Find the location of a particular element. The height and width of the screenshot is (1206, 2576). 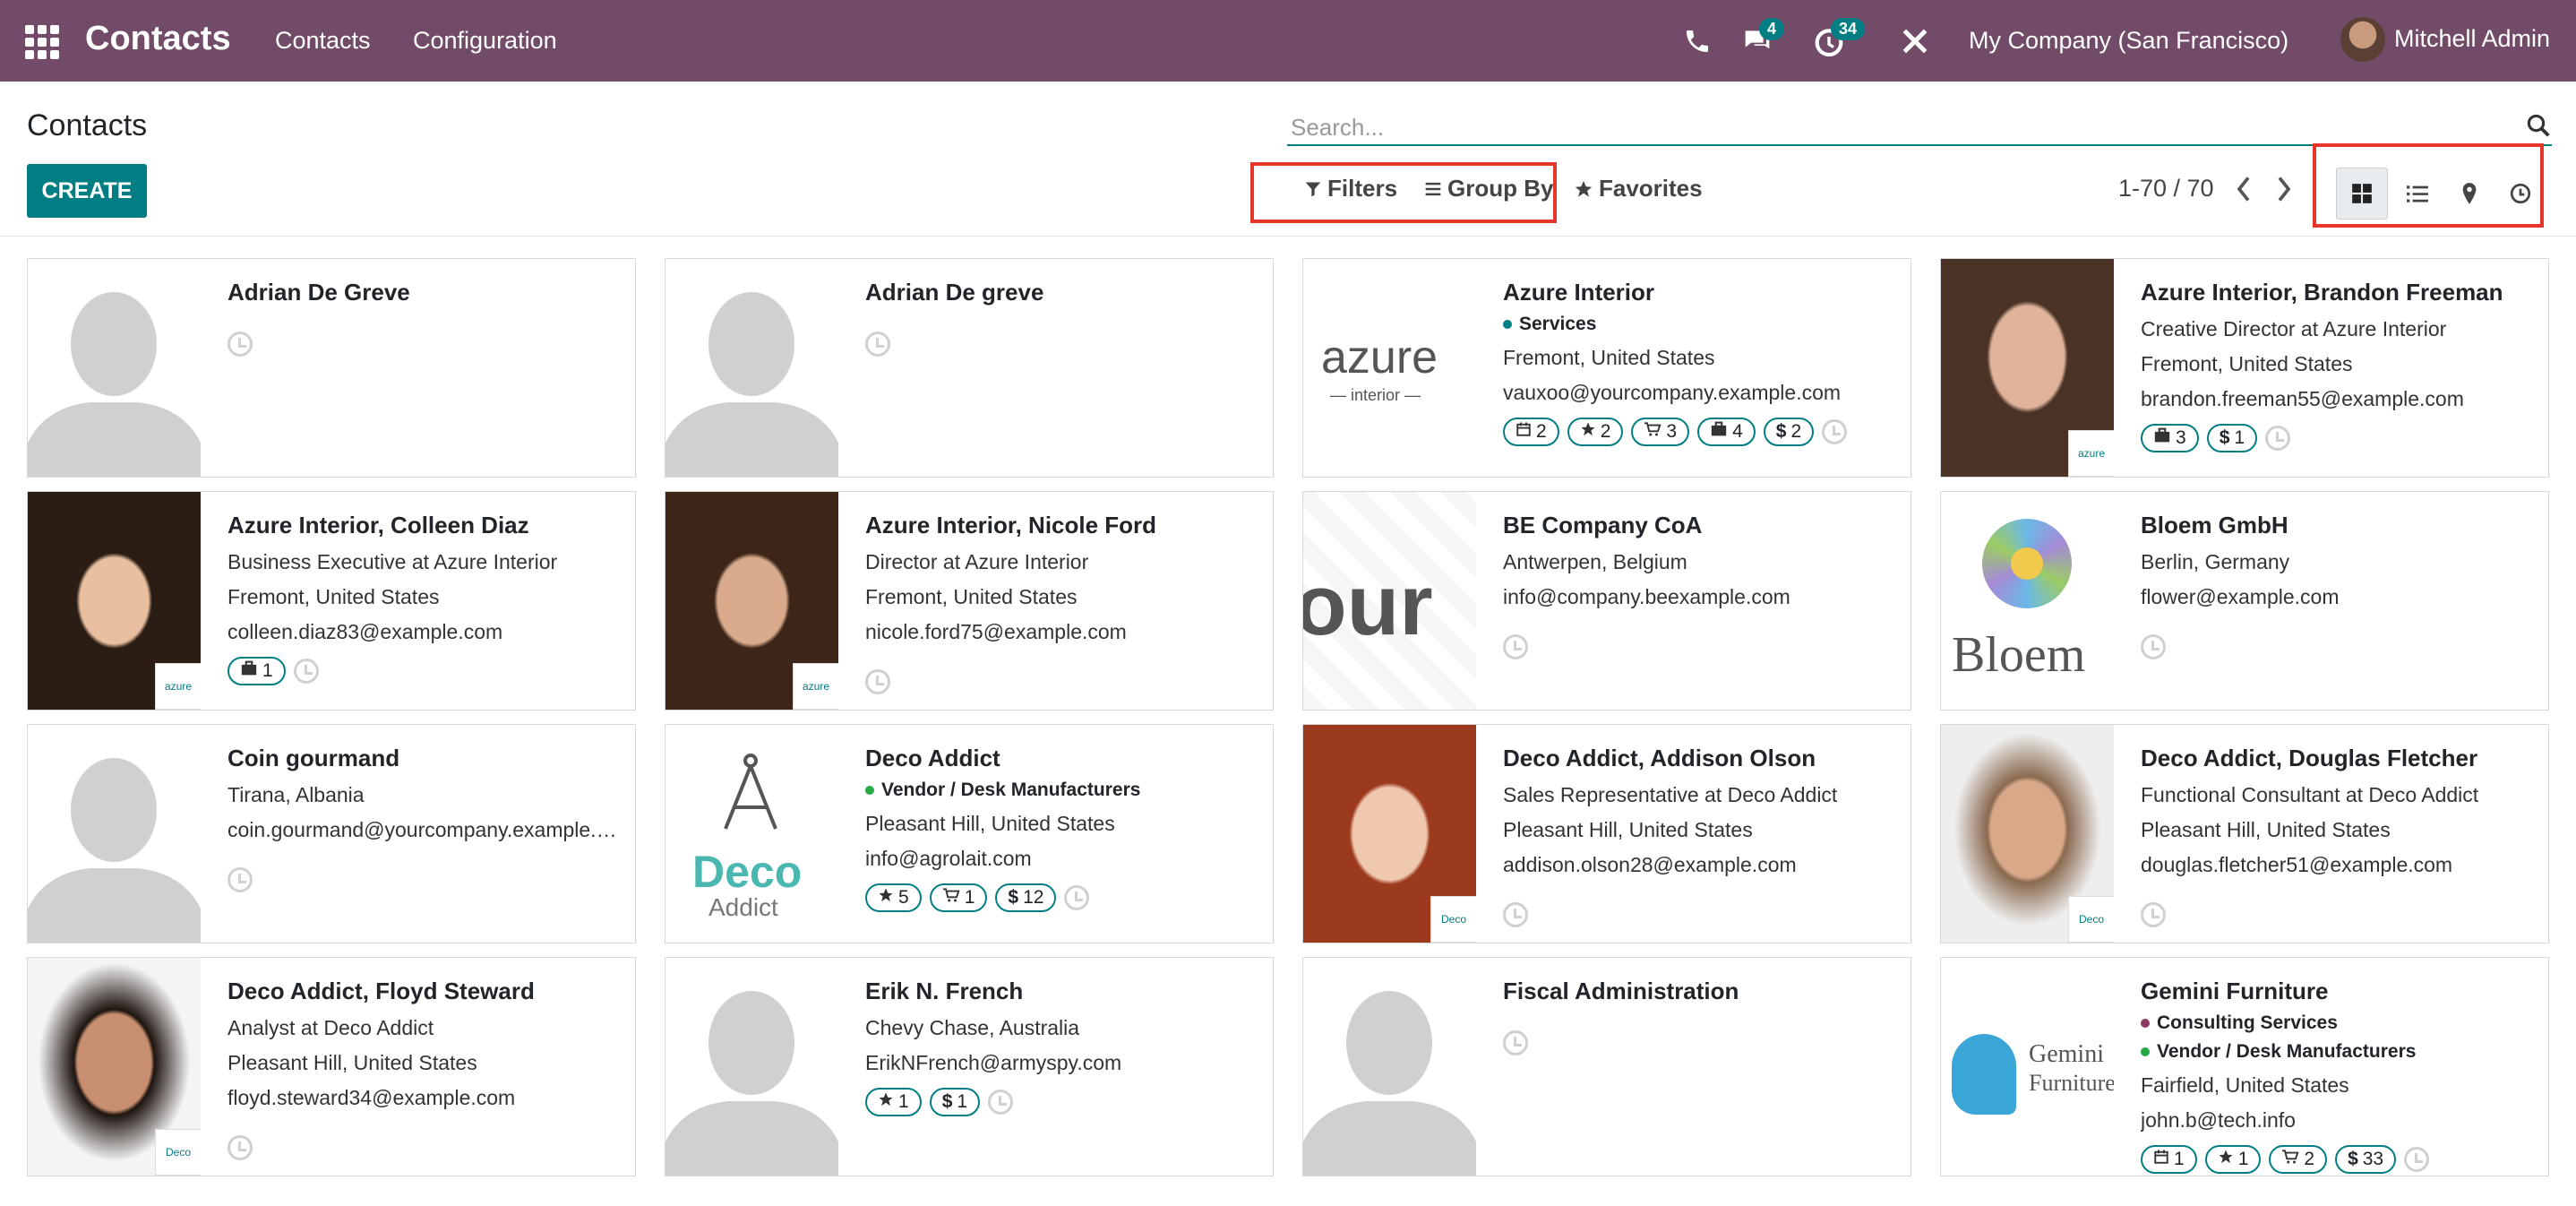

dollar-icon: $ is located at coordinates (947, 1101).